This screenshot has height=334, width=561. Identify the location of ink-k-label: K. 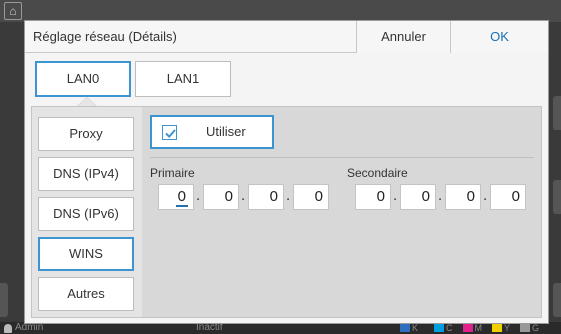
(415, 328).